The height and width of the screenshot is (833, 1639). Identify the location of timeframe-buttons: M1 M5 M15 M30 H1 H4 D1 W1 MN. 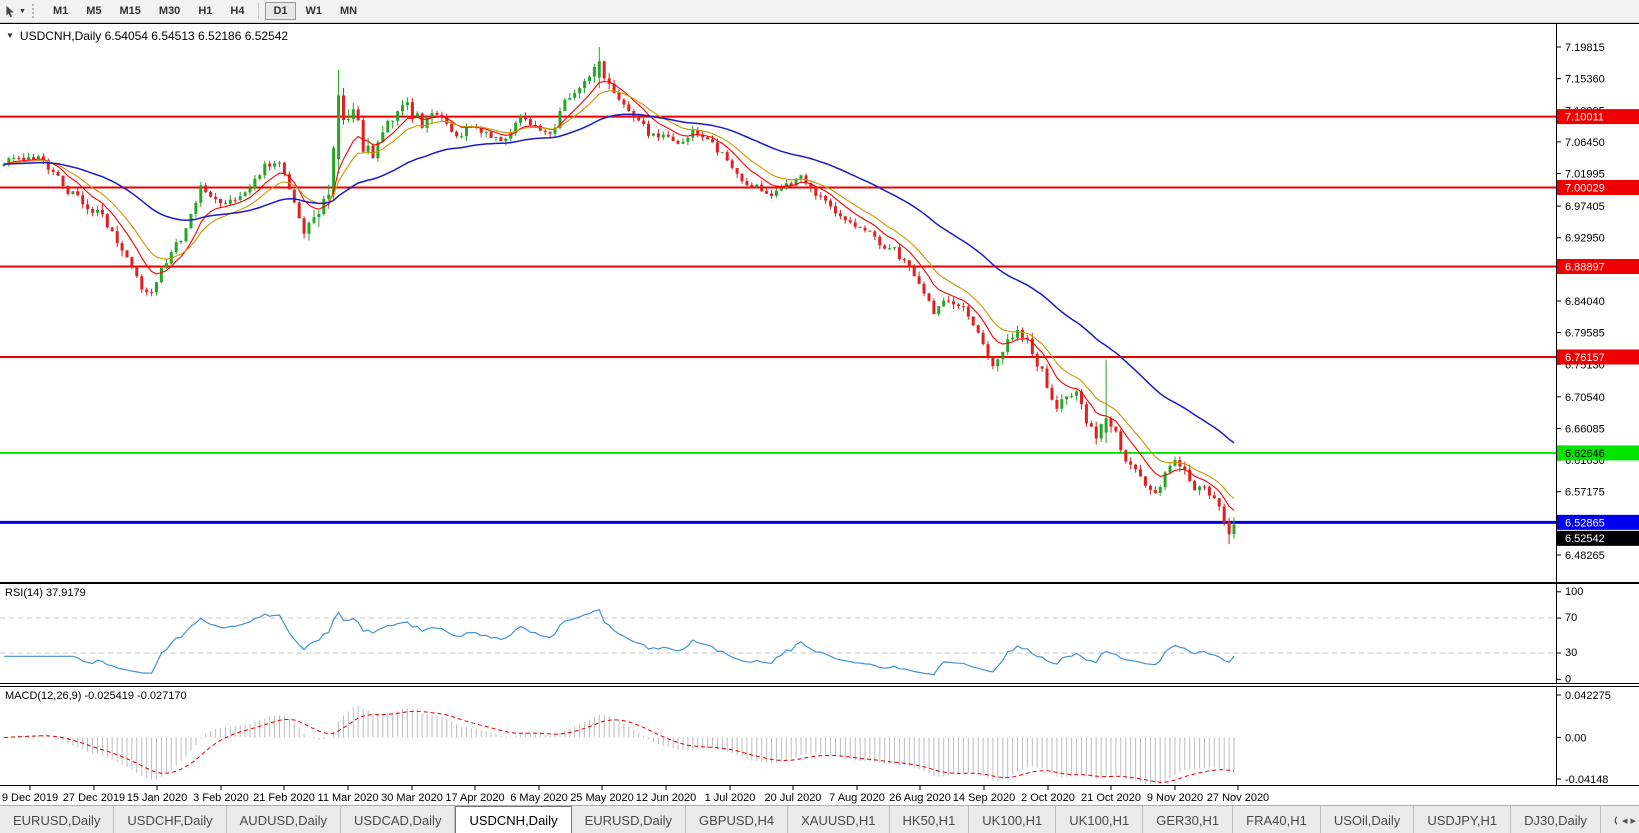
(205, 11).